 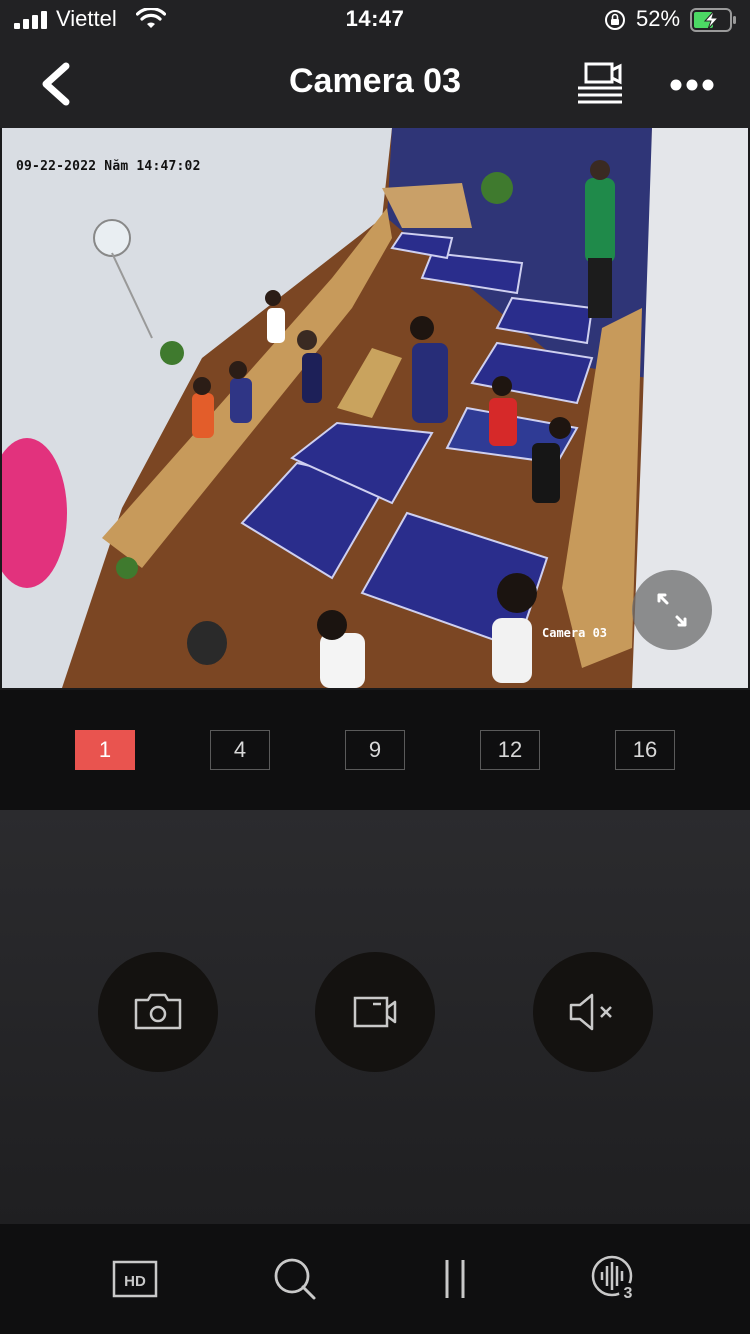 I want to click on grid-option-16: 16, so click(x=645, y=750).